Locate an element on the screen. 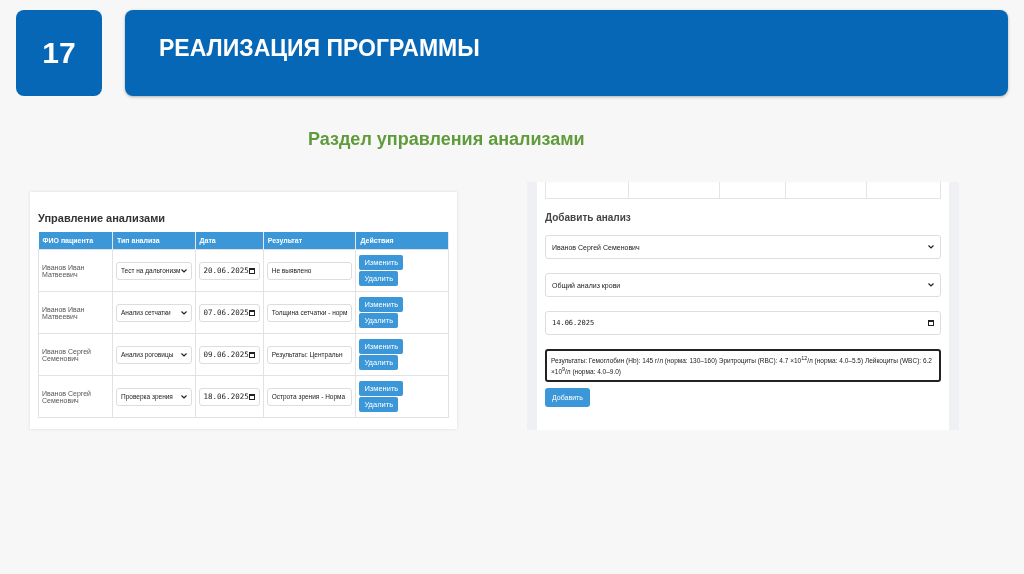 The image size is (1024, 574). section-heading: Управление анализами is located at coordinates (102, 218).